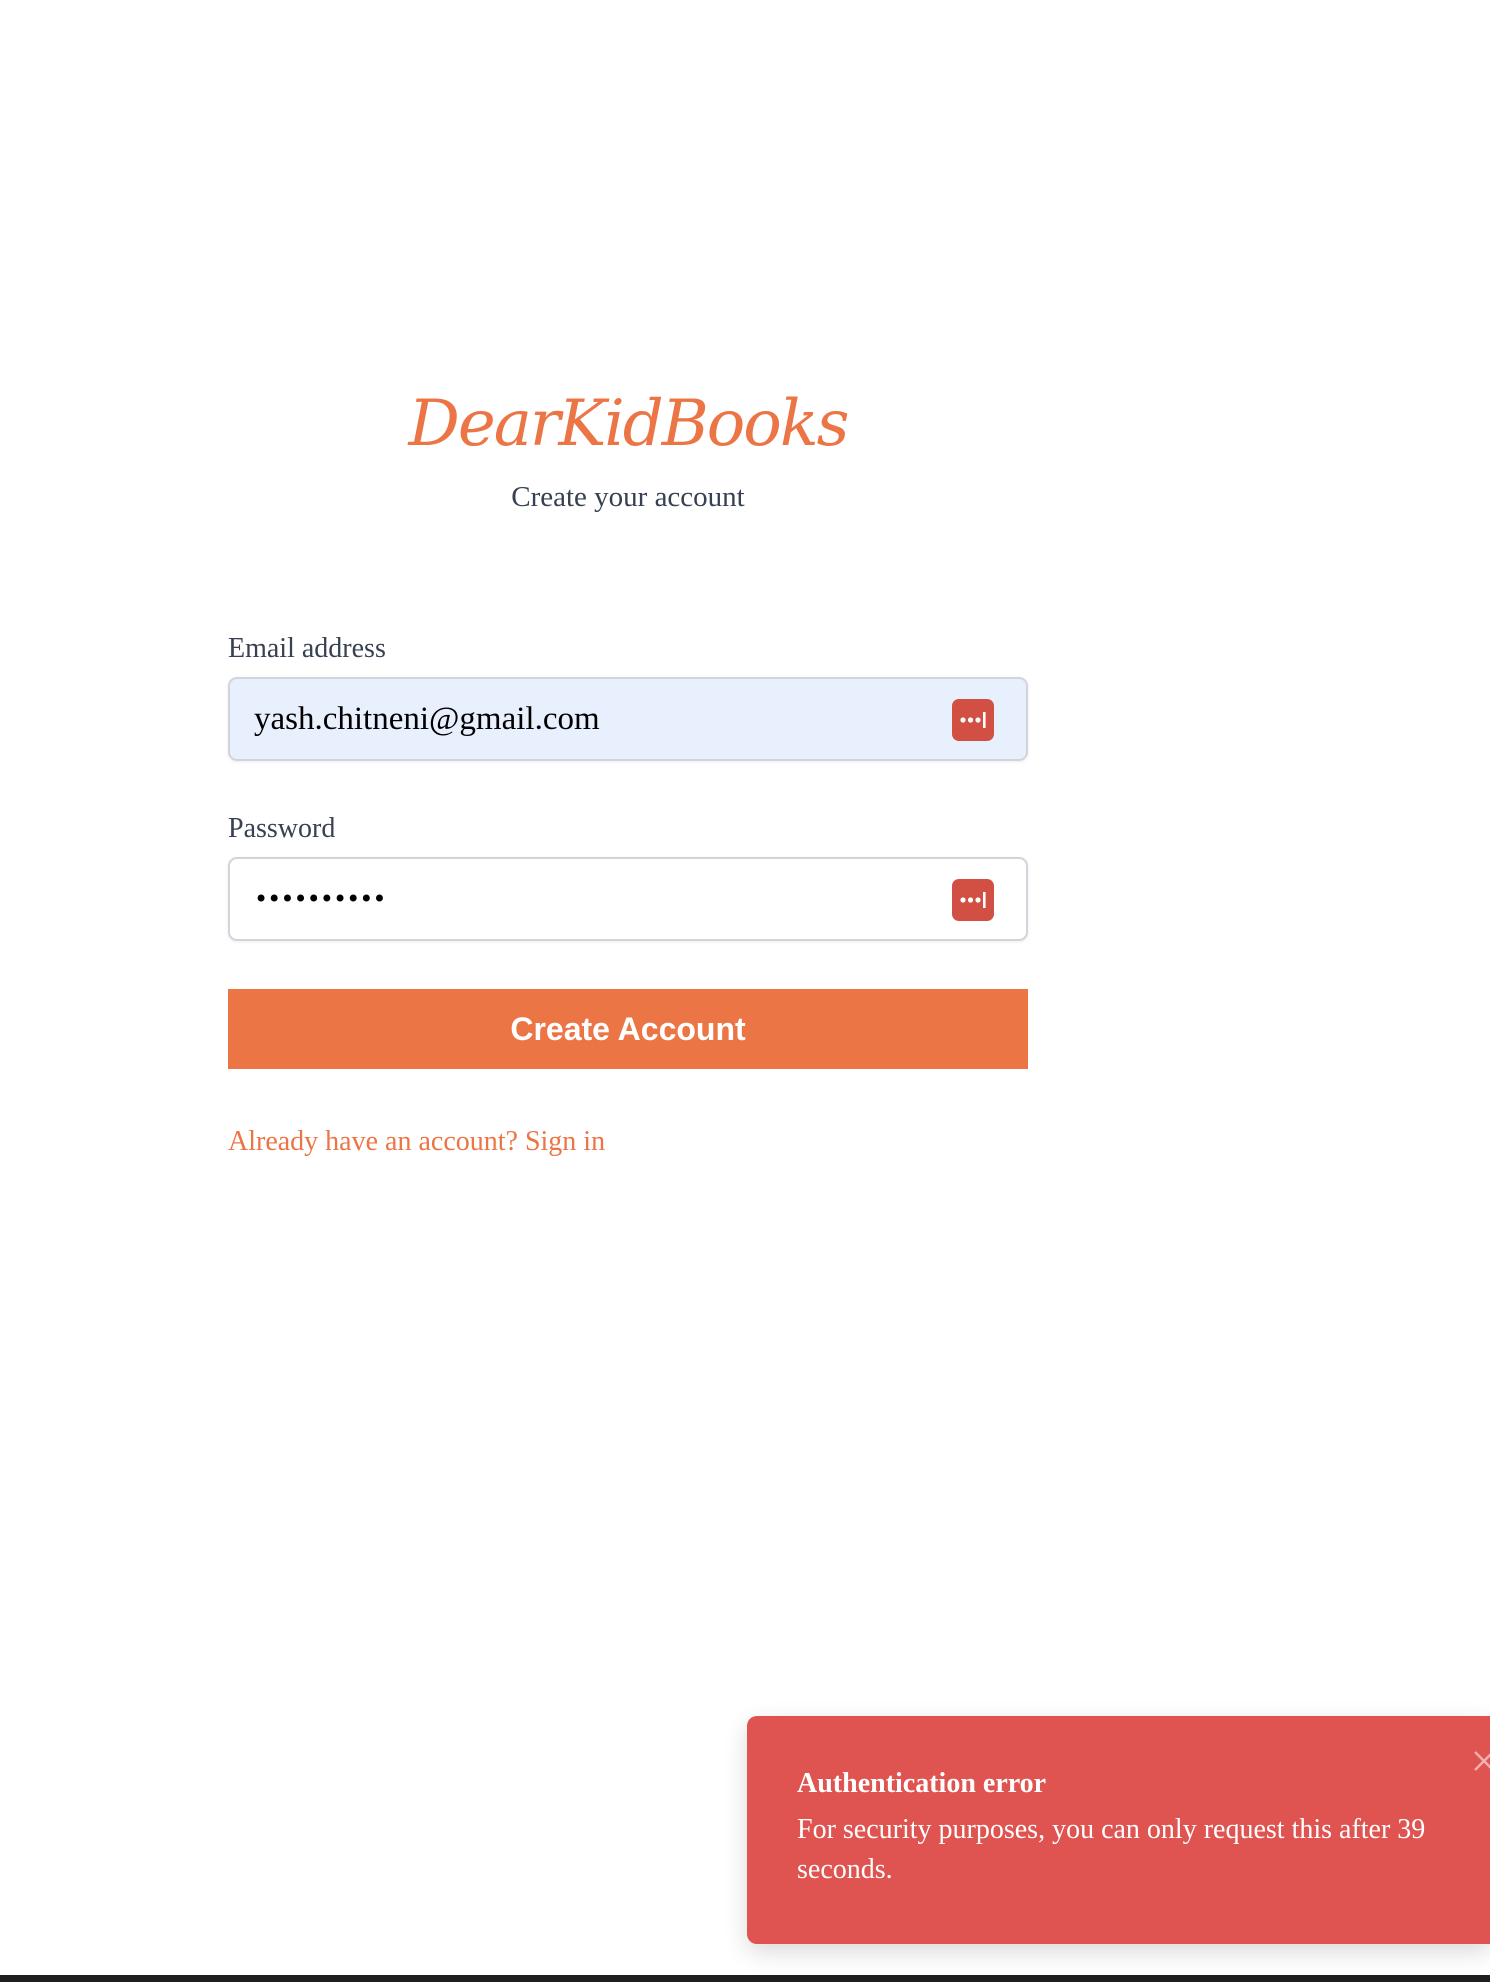 This screenshot has height=1982, width=1490. Describe the element at coordinates (745, 1978) in the screenshot. I see `bottom-edge-bar` at that location.